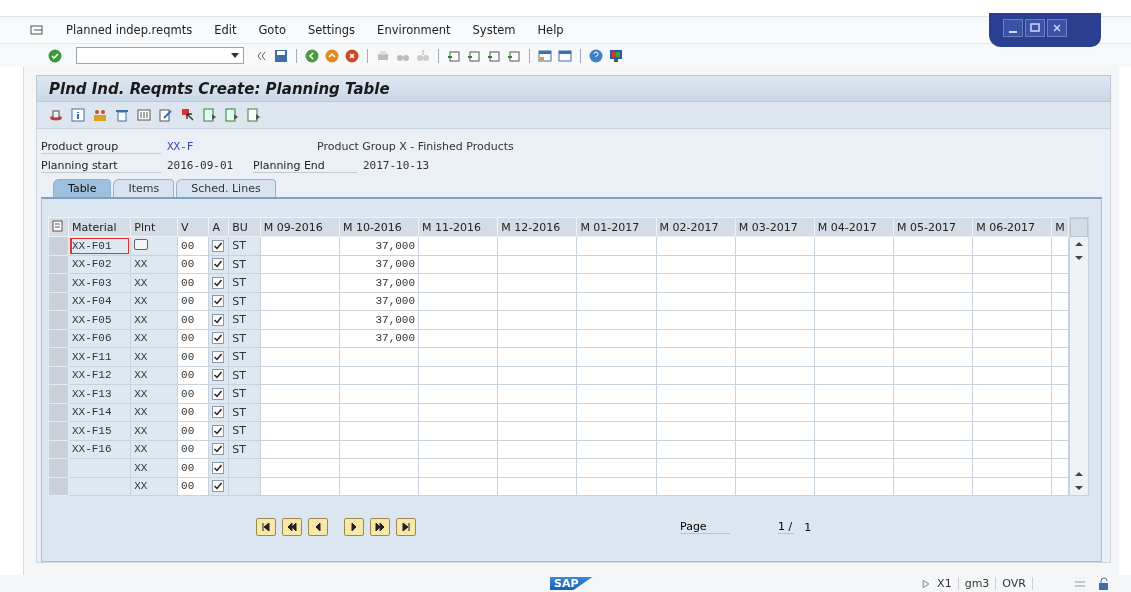 The width and height of the screenshot is (1131, 592). I want to click on menu-icon, so click(37, 30).